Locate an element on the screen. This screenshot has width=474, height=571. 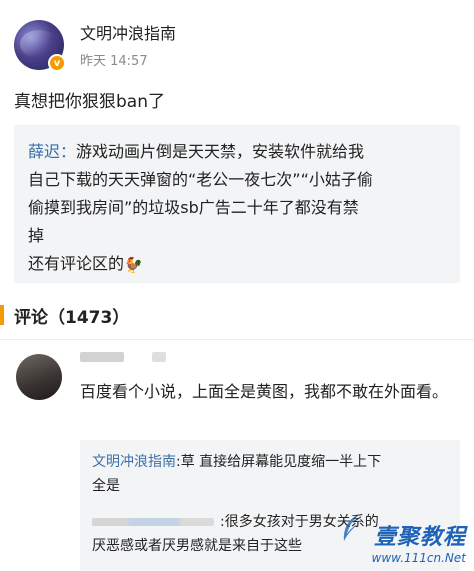
quote-text-1: 游戏动画片倒是天天禁，安装软件就给我 is located at coordinates (220, 151).